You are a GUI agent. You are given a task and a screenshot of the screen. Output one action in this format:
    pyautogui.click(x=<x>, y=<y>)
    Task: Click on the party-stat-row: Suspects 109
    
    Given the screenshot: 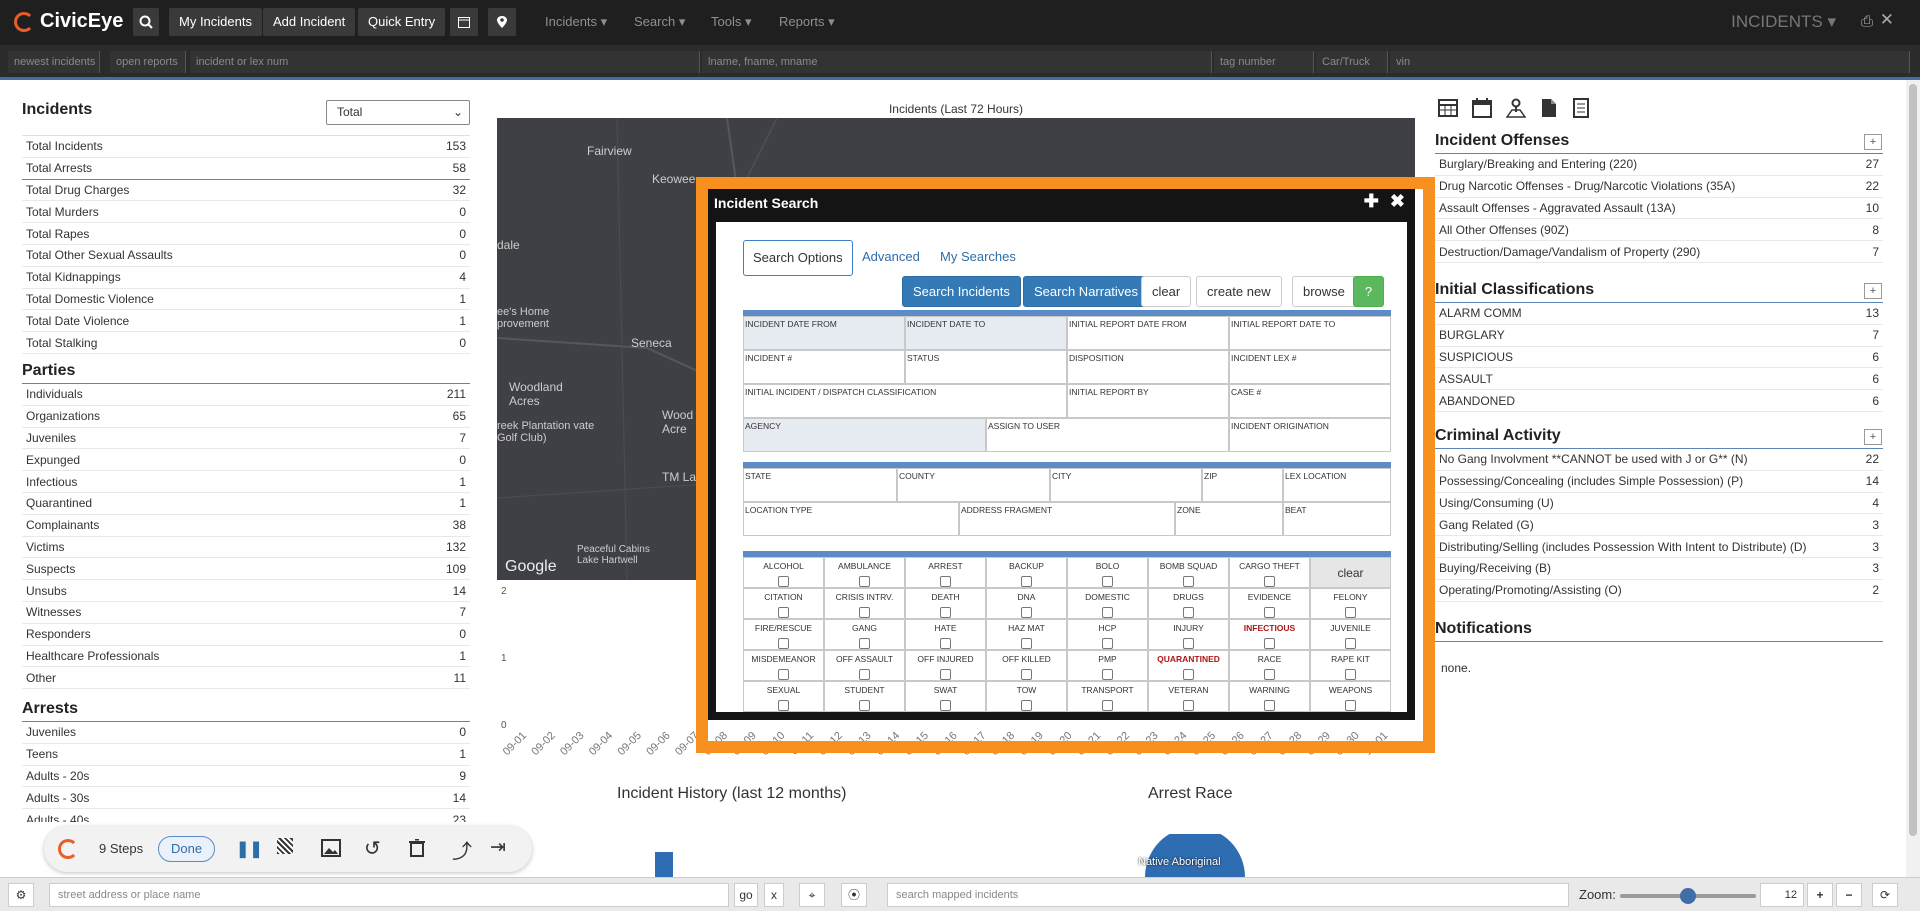 What is the action you would take?
    pyautogui.click(x=246, y=569)
    